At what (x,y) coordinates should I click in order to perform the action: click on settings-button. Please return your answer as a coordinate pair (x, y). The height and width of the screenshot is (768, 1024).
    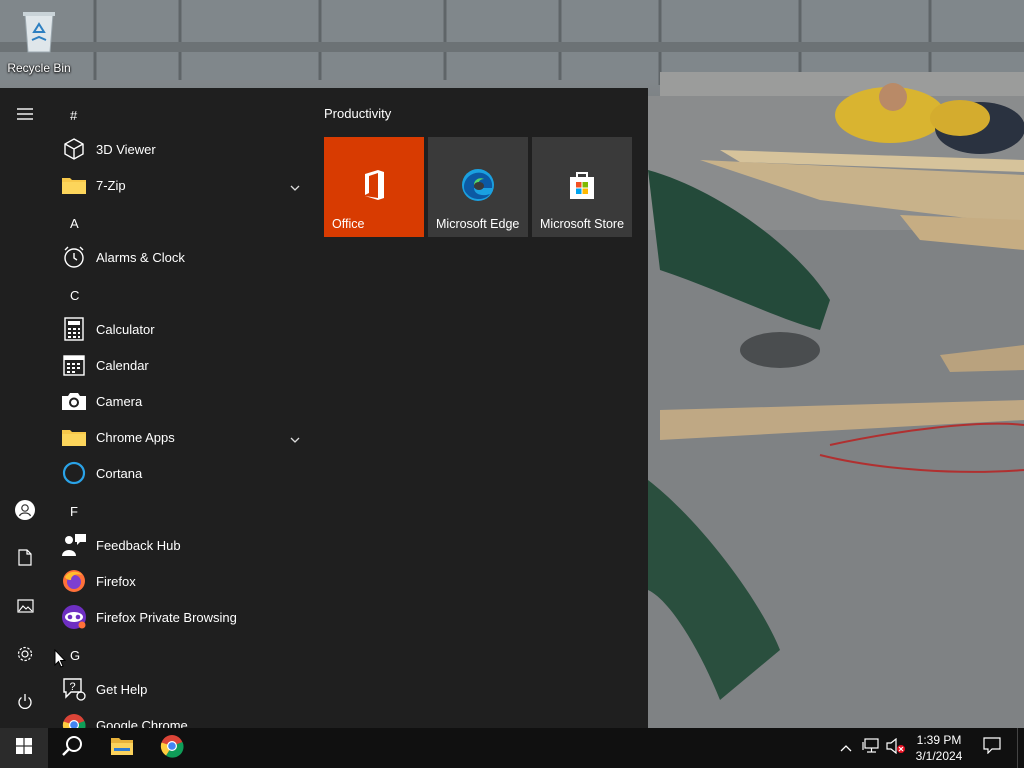
    Looking at the image, I should click on (25, 656).